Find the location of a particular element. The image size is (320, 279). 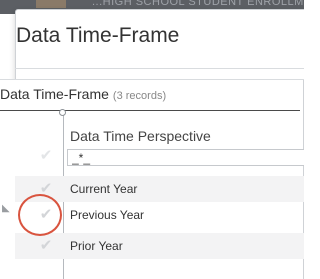

card-title: Data Time-Frame is located at coordinates (54, 94).